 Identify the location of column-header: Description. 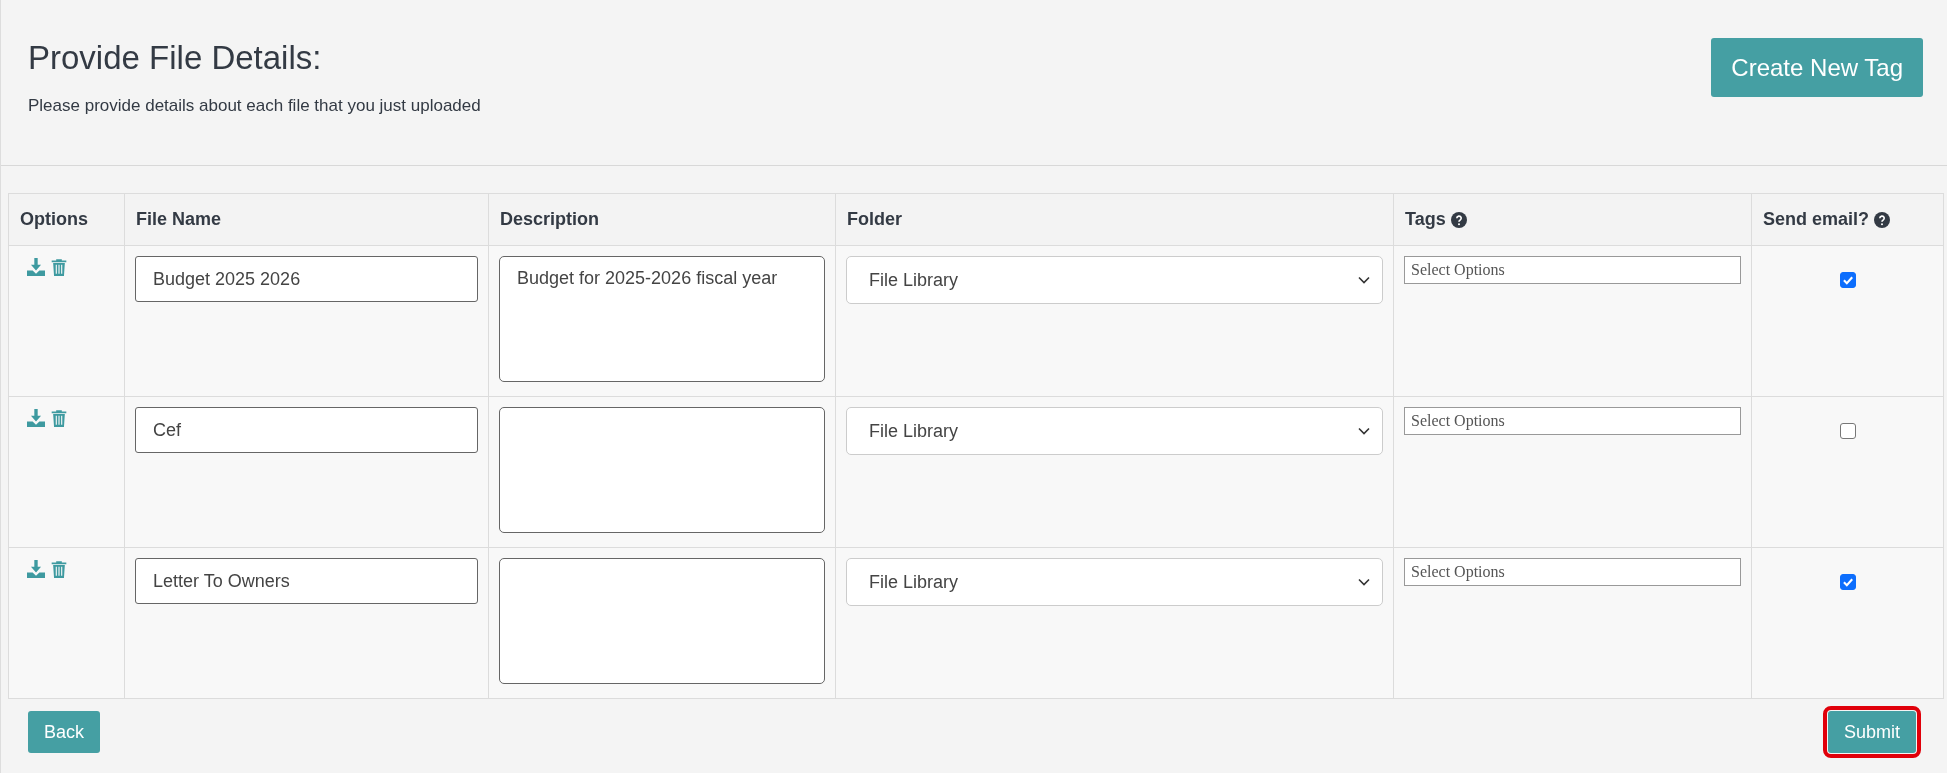
(550, 219).